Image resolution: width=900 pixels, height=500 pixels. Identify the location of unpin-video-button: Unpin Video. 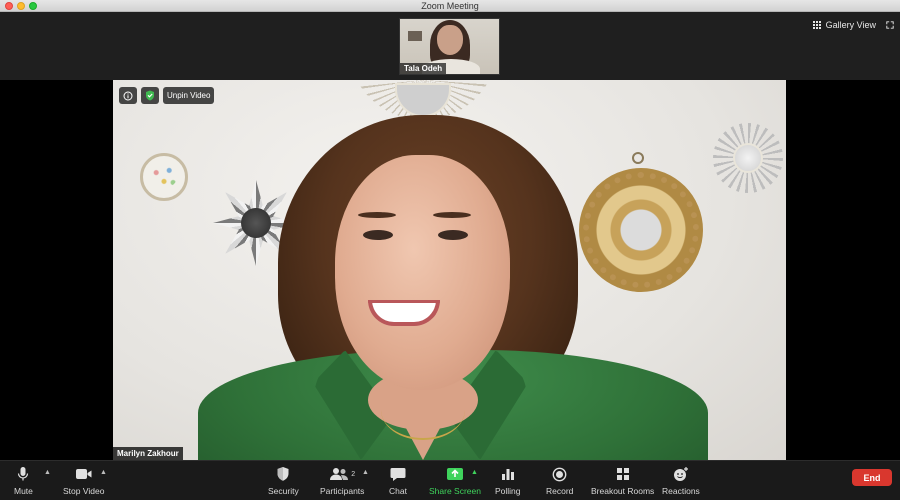
(189, 95).